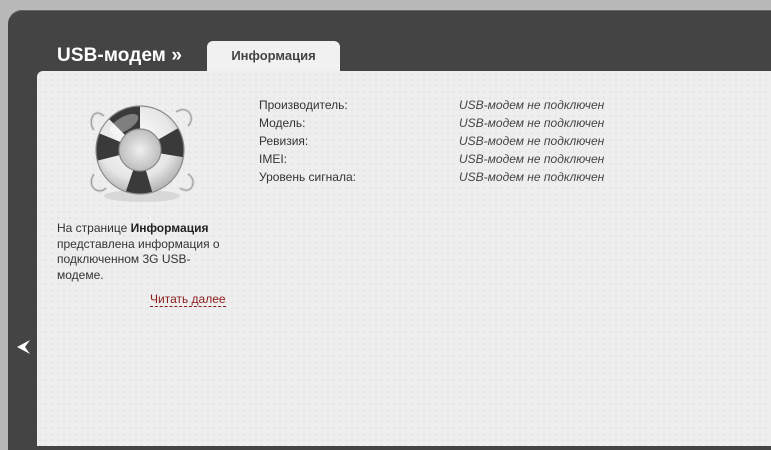 This screenshot has width=771, height=450. What do you see at coordinates (273, 159) in the screenshot?
I see `imei-label: IMEI:` at bounding box center [273, 159].